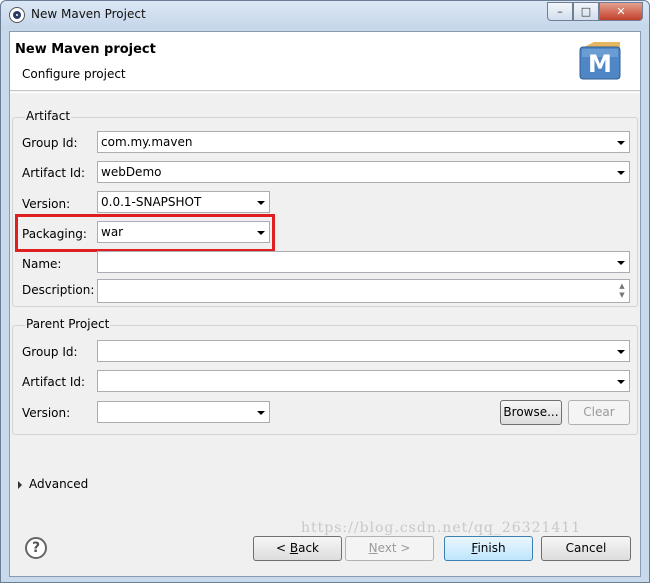 Image resolution: width=650 pixels, height=583 pixels. Describe the element at coordinates (622, 291) in the screenshot. I see `scroll-arrows-icon: ▲ ▼` at that location.